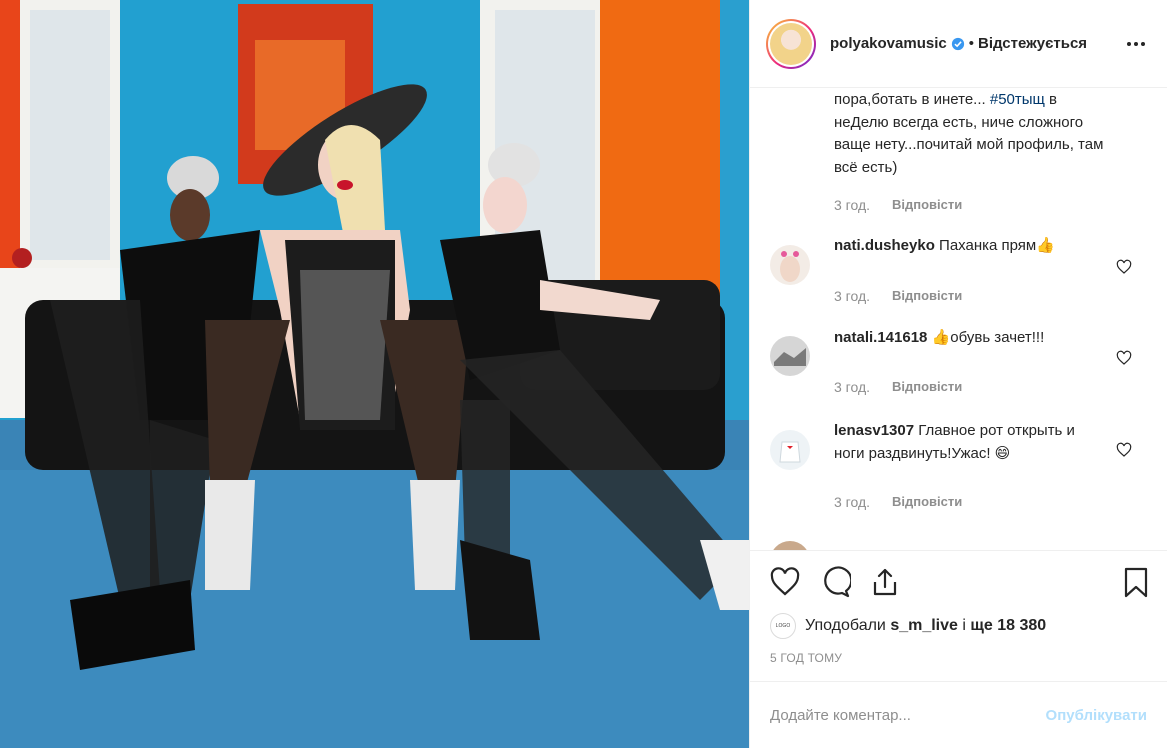 This screenshot has width=1167, height=748. I want to click on add-comment-form: Опублікувати, so click(958, 714).